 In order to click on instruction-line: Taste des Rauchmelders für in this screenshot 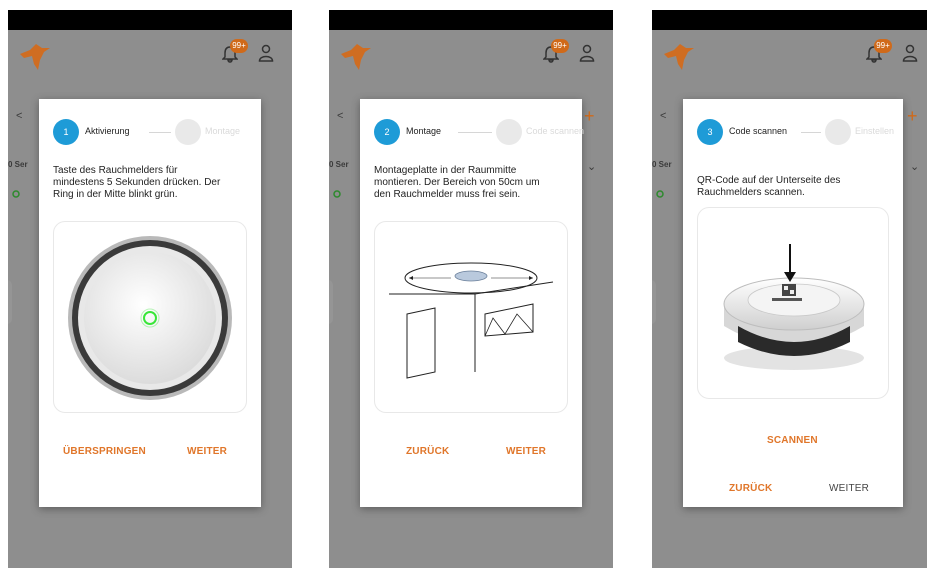, I will do `click(115, 170)`.